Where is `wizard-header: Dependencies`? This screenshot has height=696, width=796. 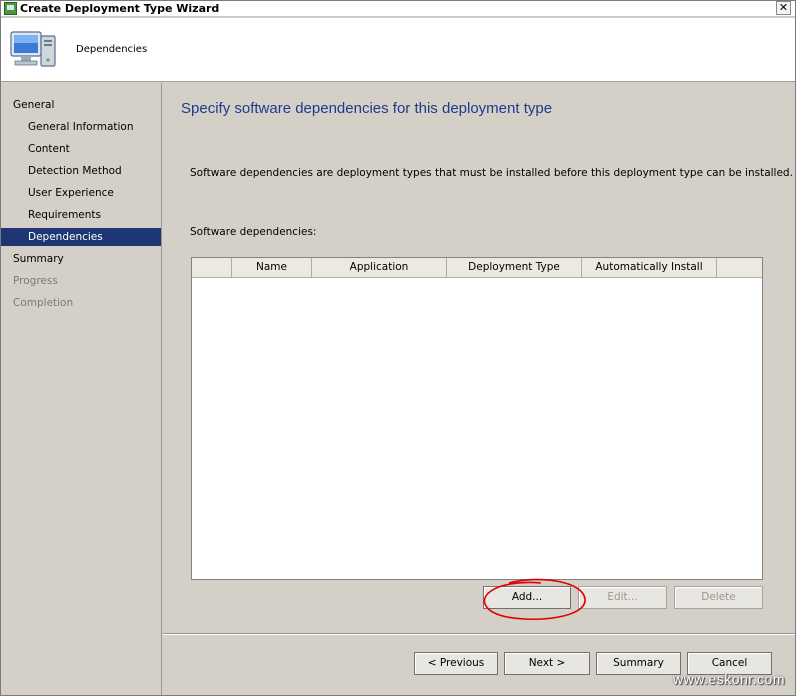
wizard-header: Dependencies is located at coordinates (398, 50).